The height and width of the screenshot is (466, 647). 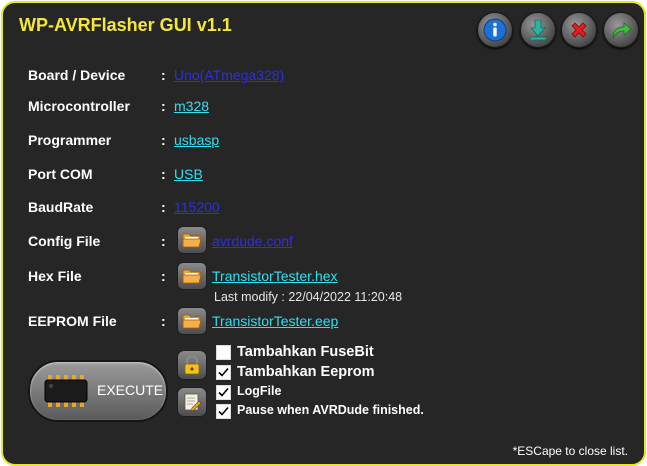 I want to click on board-label: Board / Device, so click(x=77, y=75).